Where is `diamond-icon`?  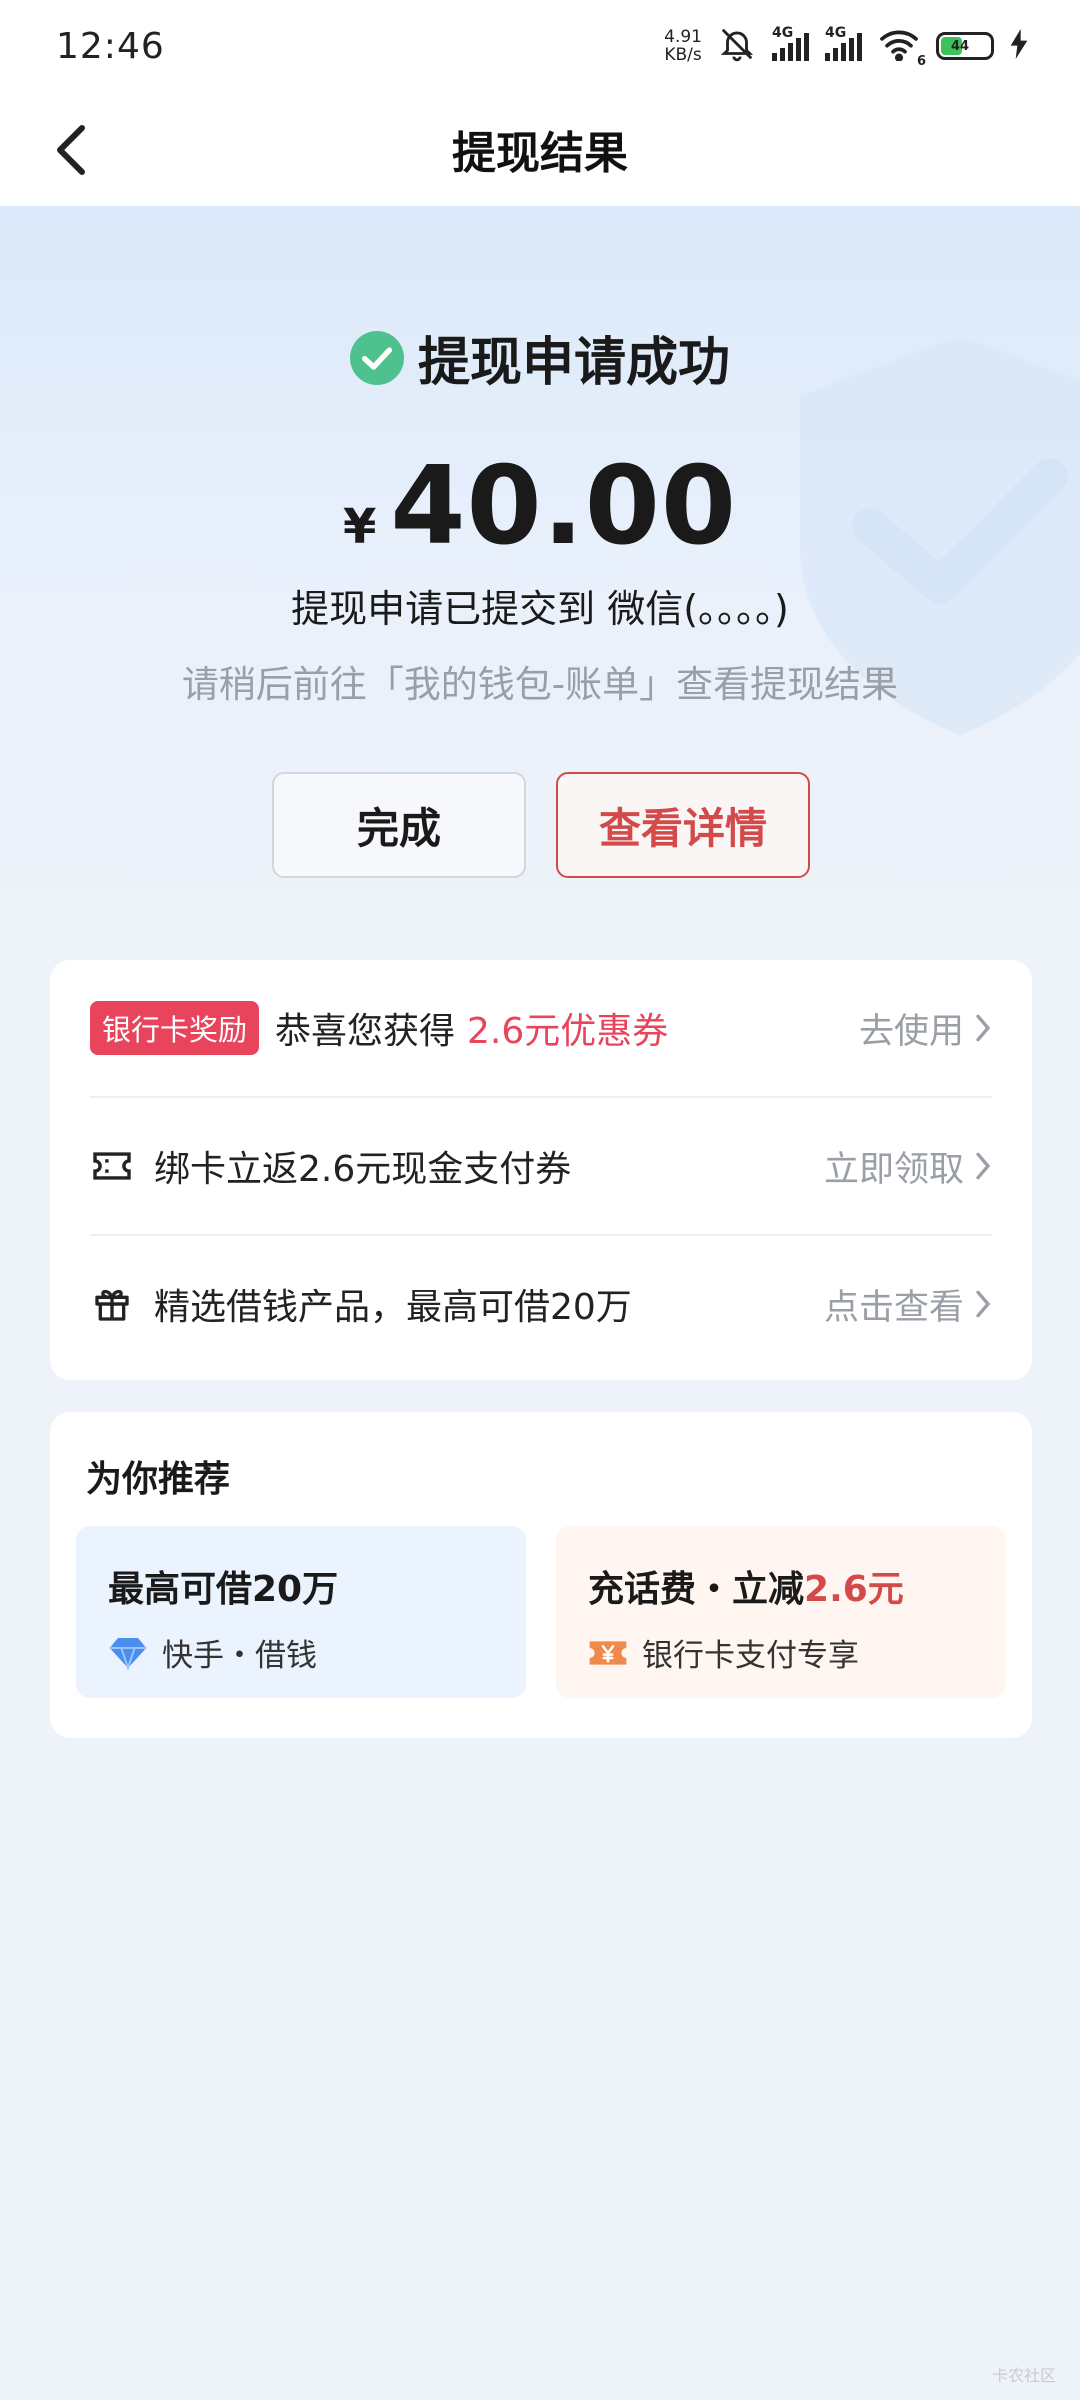
diamond-icon is located at coordinates (128, 1653).